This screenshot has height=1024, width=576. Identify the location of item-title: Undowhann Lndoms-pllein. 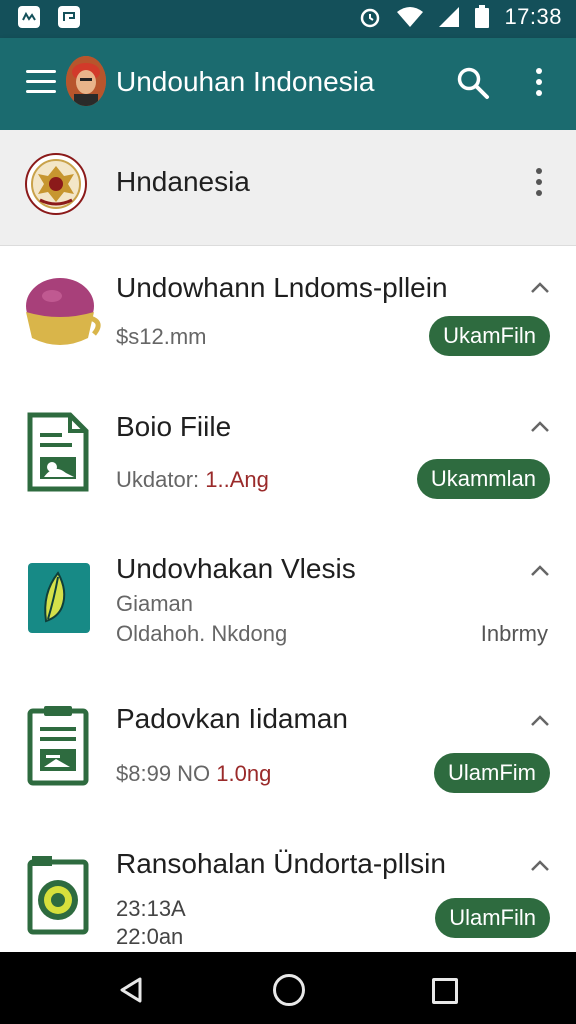
(282, 287).